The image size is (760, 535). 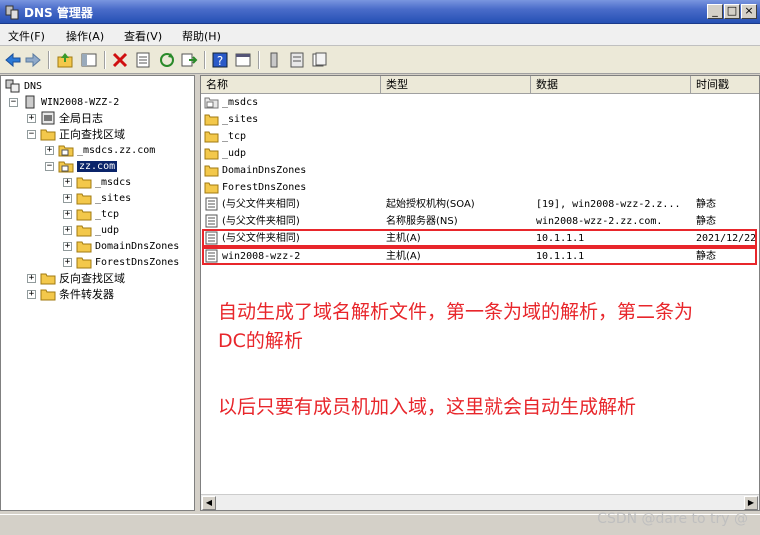 What do you see at coordinates (725, 85) in the screenshot?
I see `column-timestamp: 时间戳` at bounding box center [725, 85].